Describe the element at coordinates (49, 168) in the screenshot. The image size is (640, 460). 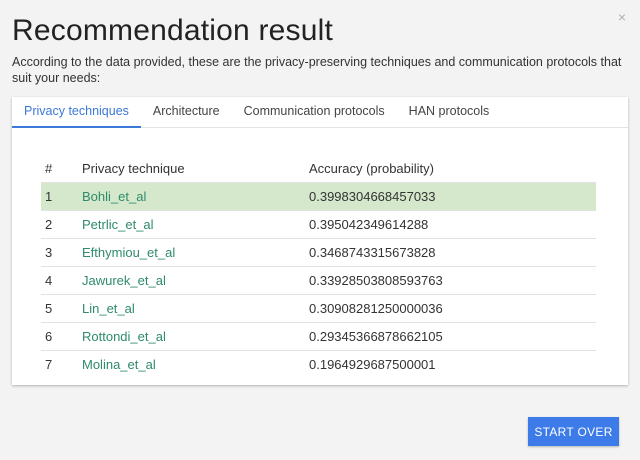
I see `header-number: #` at that location.